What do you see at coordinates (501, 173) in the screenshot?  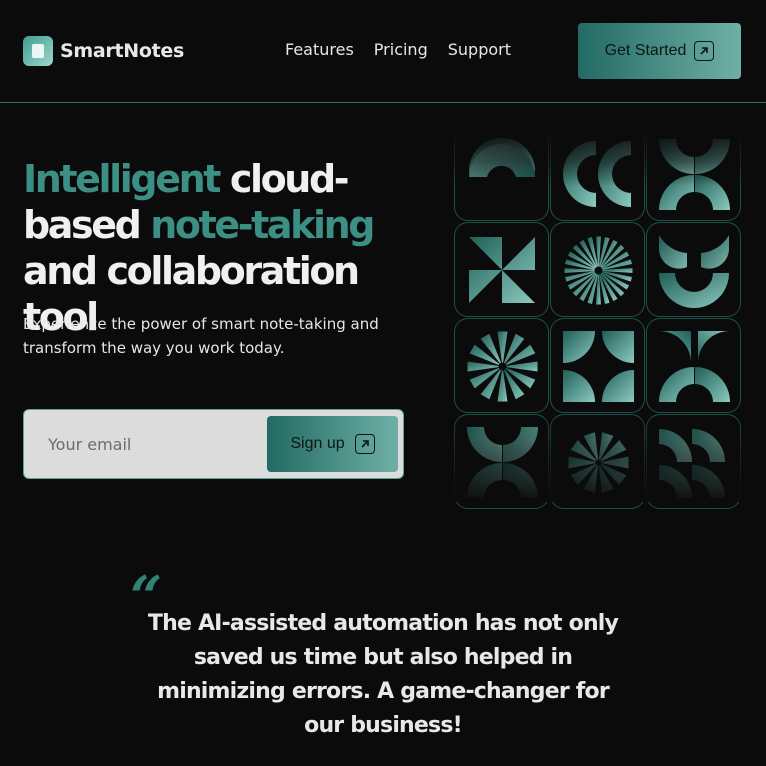 I see `arch-halves-icon` at bounding box center [501, 173].